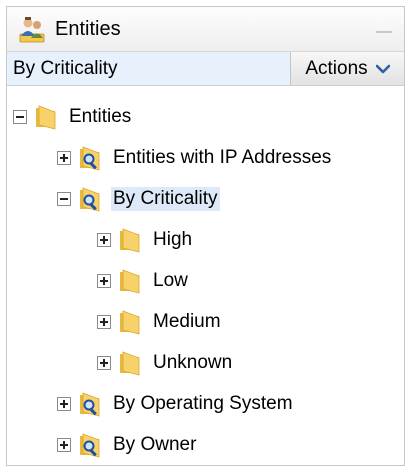  I want to click on tree-node-label: Unknown, so click(193, 362).